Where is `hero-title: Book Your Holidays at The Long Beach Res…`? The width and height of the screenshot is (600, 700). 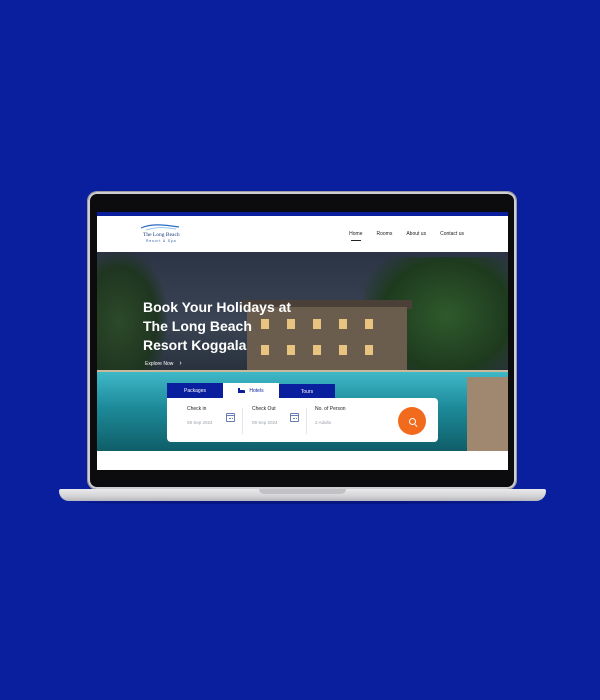 hero-title: Book Your Holidays at The Long Beach Res… is located at coordinates (243, 326).